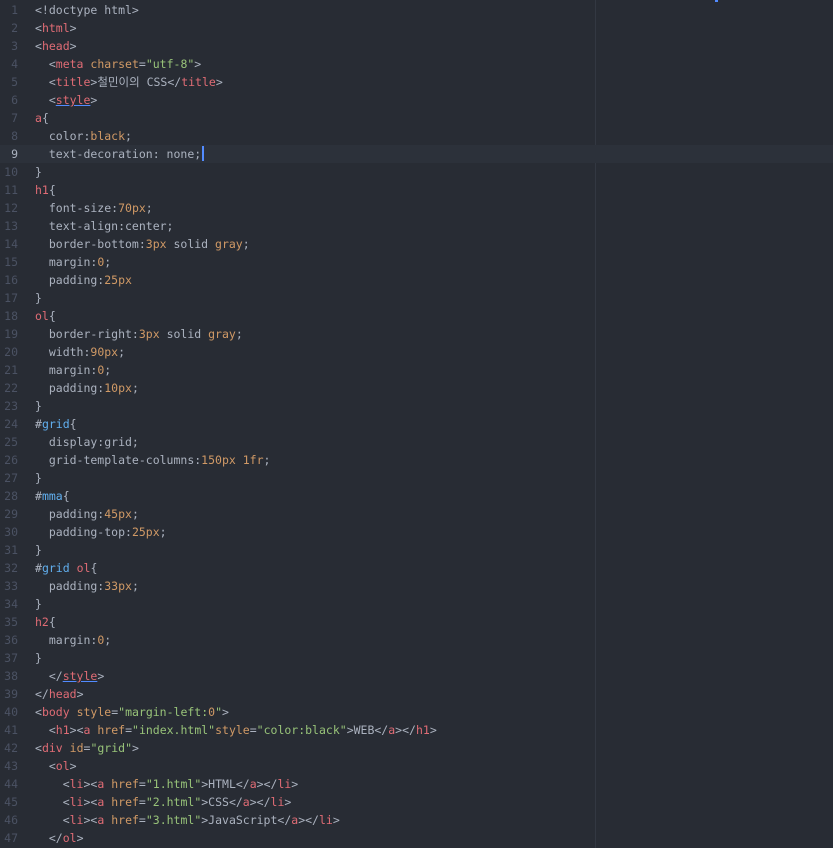  Describe the element at coordinates (416, 154) in the screenshot. I see `code-line: 9 text-decoration: none;` at that location.